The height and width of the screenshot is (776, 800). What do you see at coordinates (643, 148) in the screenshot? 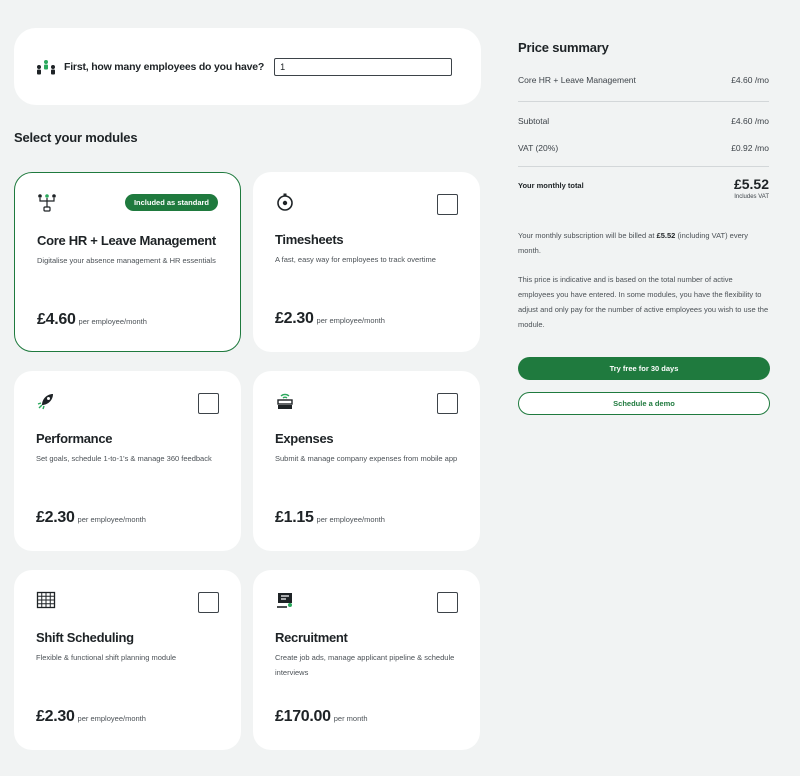
I see `summary-vat: VAT (20%) £0.92 /mo` at bounding box center [643, 148].